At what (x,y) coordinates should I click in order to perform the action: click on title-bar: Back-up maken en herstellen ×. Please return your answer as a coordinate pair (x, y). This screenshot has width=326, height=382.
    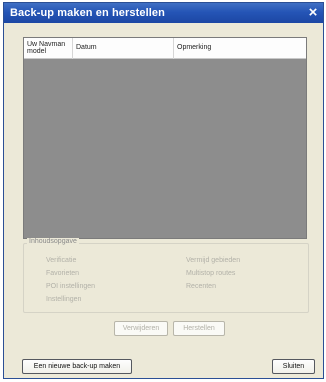
    Looking at the image, I should click on (163, 13).